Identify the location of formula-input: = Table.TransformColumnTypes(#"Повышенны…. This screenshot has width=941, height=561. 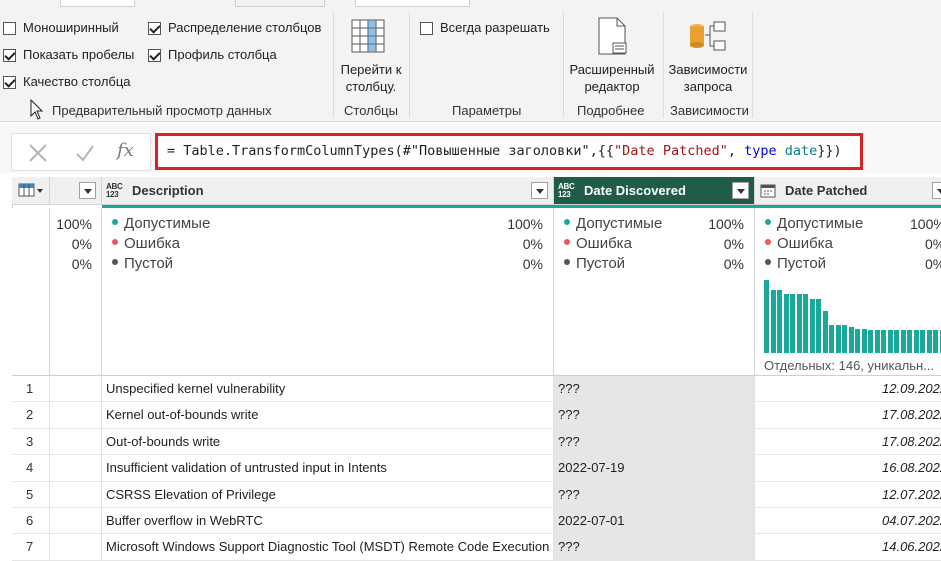
(509, 151).